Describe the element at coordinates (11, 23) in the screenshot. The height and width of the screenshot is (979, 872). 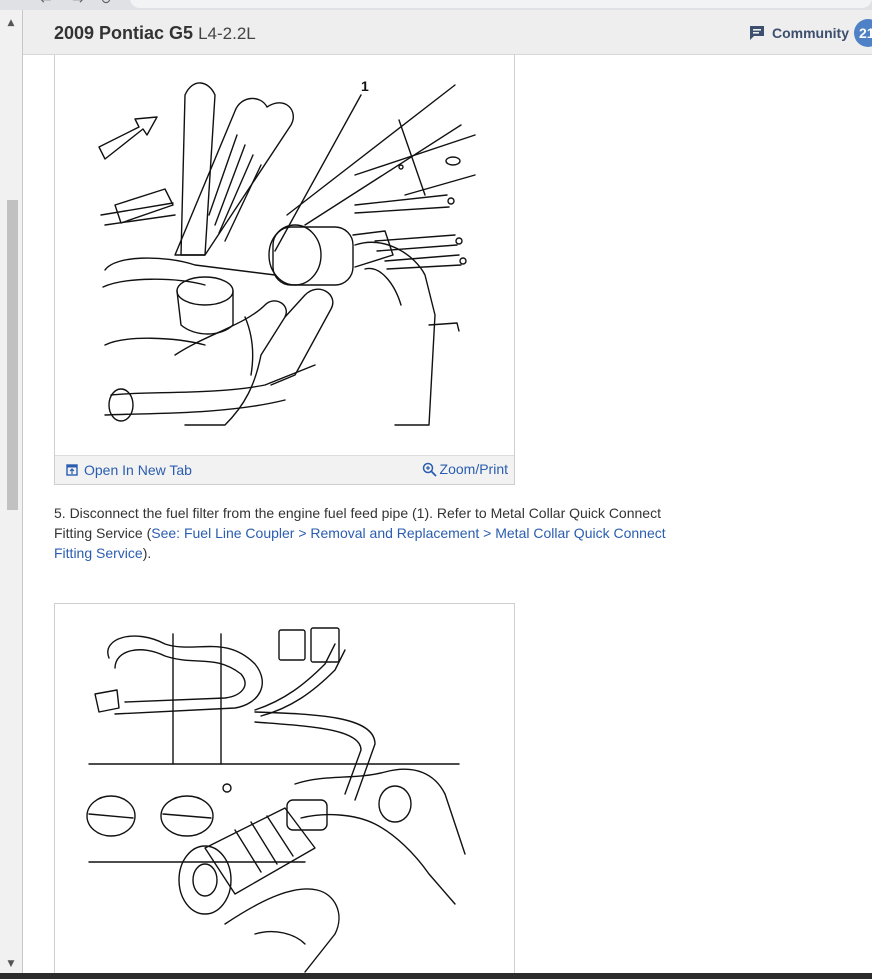
I see `scroll-up-icon: ▲` at that location.